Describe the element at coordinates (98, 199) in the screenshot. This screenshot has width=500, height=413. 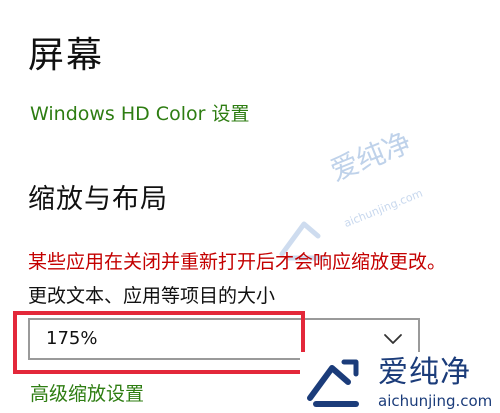
I see `scale-layout-heading: 缩放与布局` at that location.